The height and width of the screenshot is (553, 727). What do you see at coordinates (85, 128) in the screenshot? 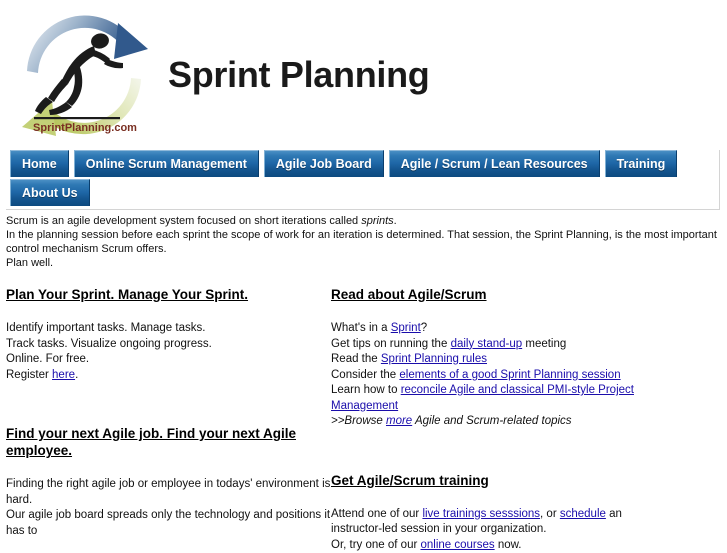
I see `logo-wordmark: SprintPlanning.com` at bounding box center [85, 128].